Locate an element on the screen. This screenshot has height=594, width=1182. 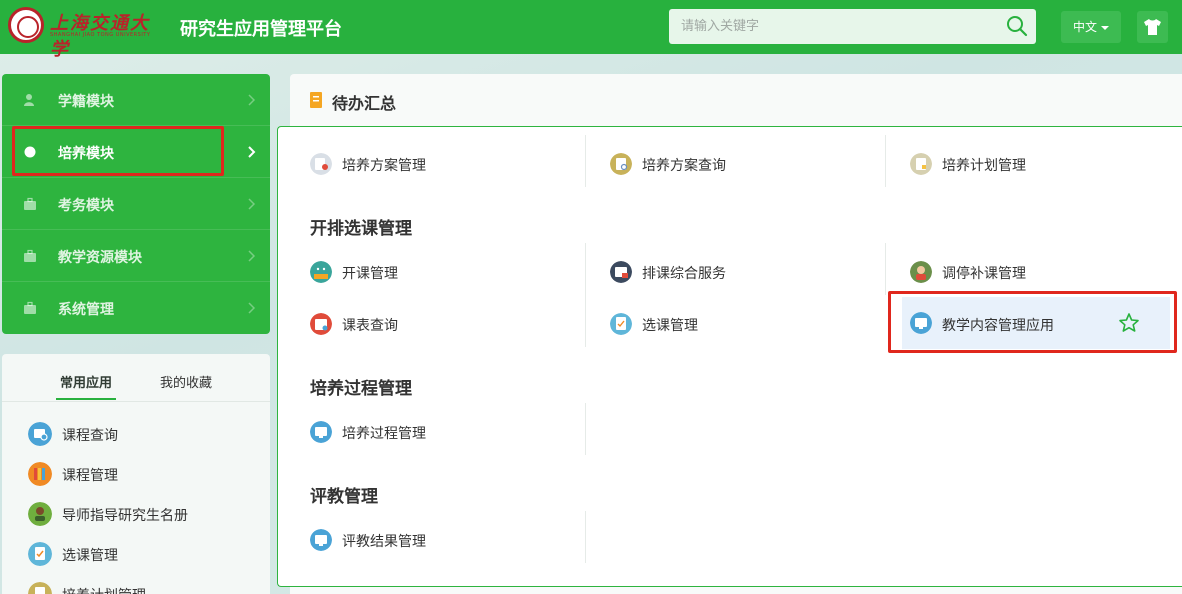
submenu-item: 培养方案管理 is located at coordinates (455, 163).